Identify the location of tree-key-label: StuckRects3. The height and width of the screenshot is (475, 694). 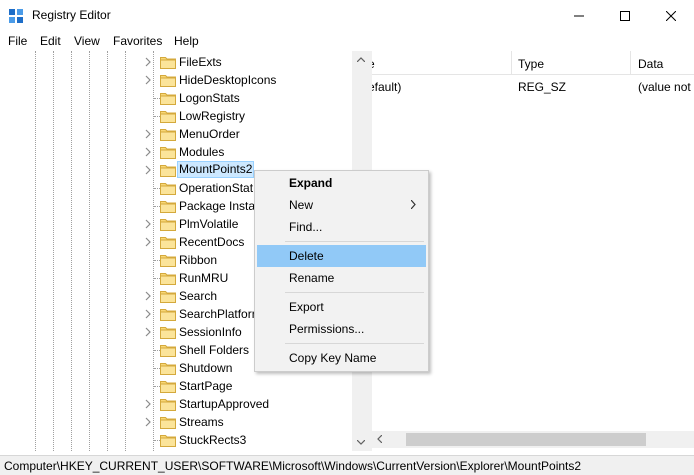
(213, 440).